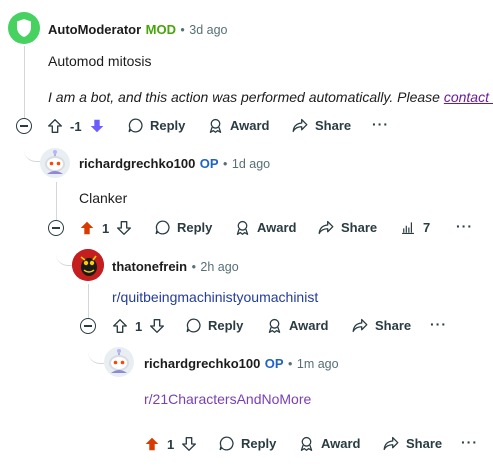  I want to click on share-button-4: Share, so click(412, 443).